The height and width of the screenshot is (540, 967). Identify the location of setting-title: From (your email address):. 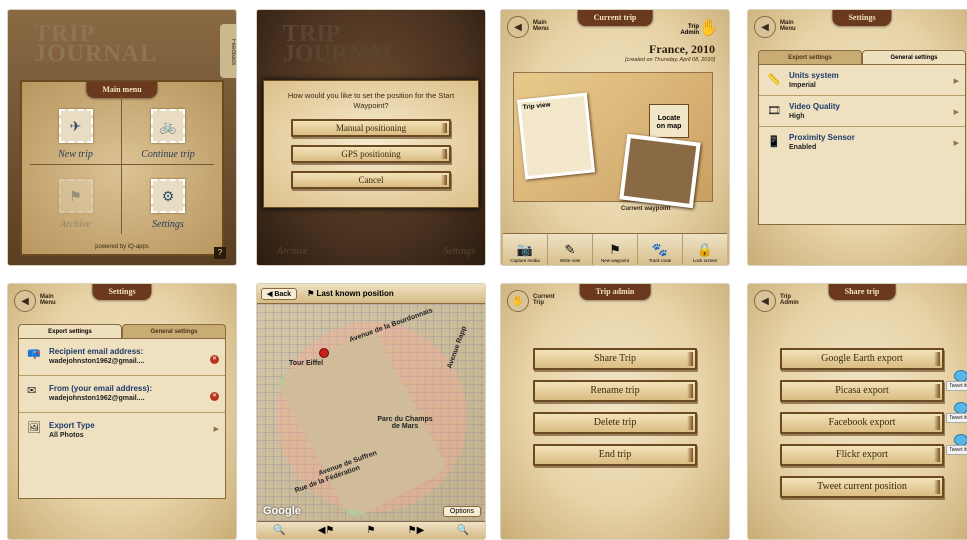
(101, 388).